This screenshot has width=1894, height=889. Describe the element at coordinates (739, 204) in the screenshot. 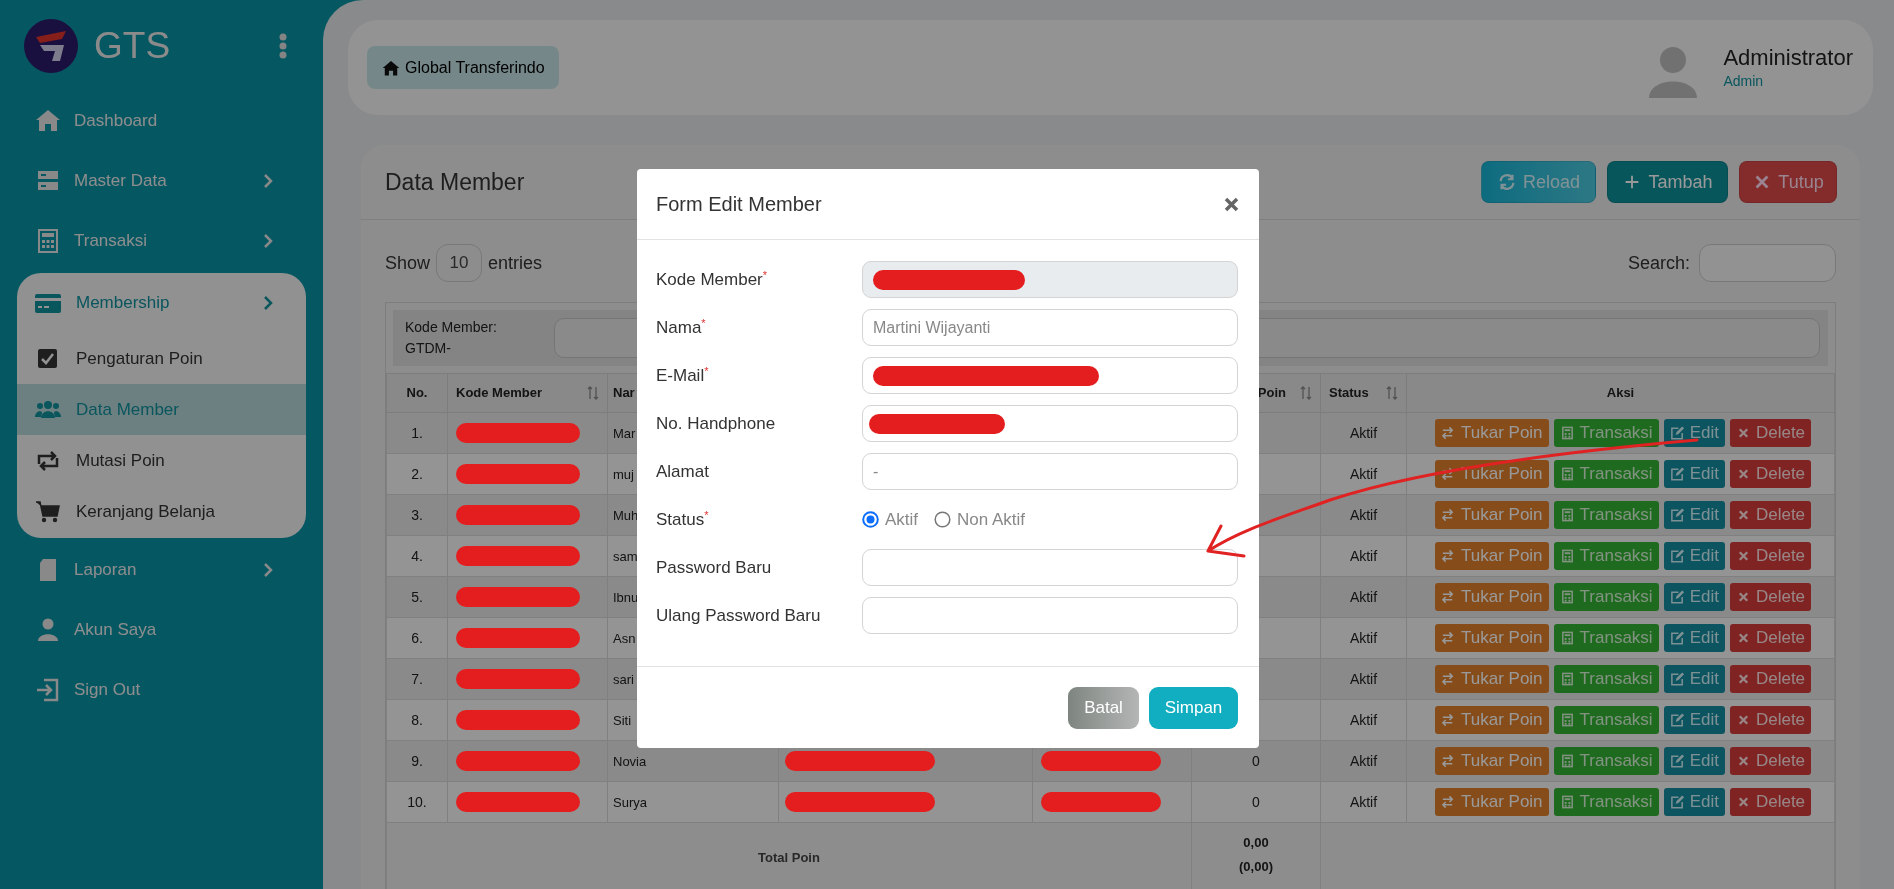

I see `dialog-title: Form Edit Member` at that location.